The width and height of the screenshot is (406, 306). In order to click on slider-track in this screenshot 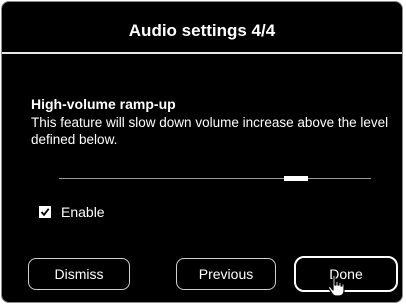, I will do `click(215, 178)`.